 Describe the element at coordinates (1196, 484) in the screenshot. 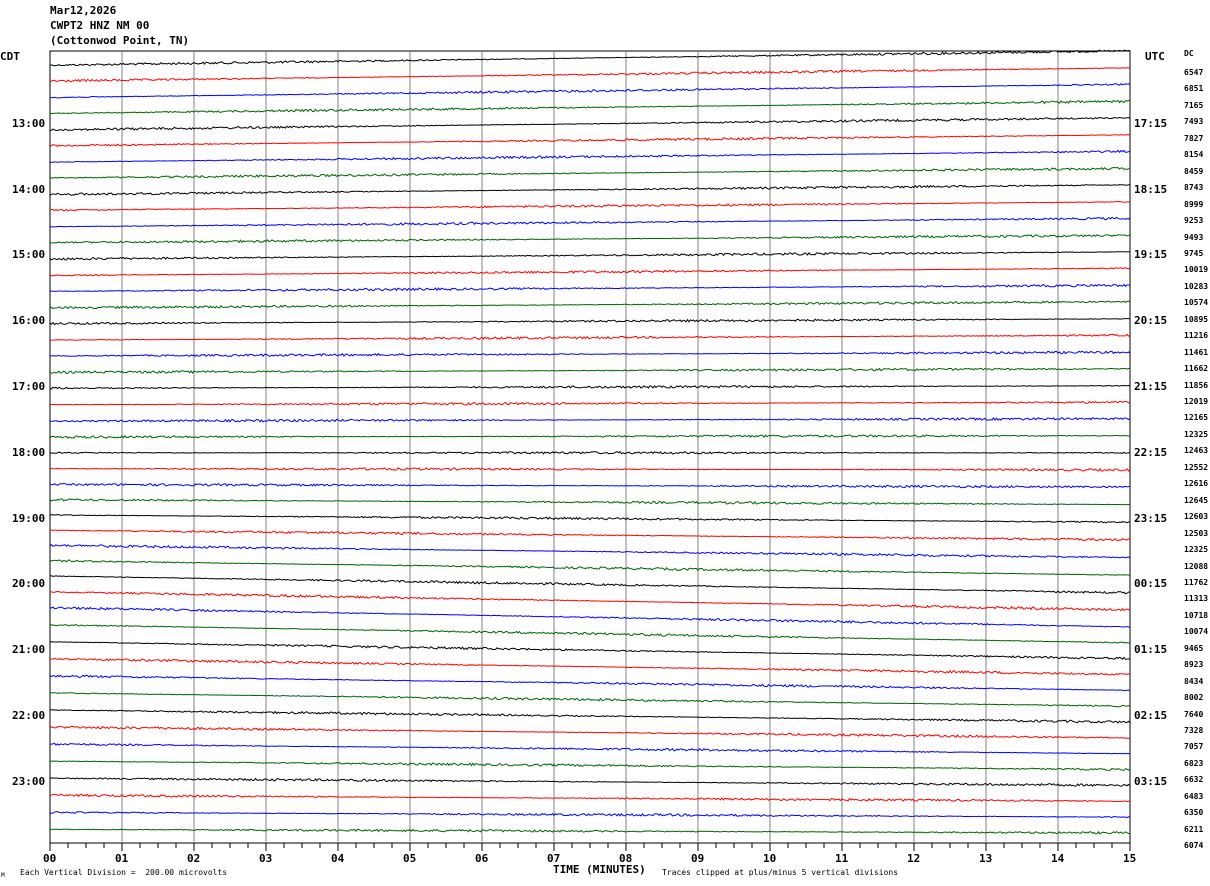

I see `dc-offset-value: 12616` at that location.